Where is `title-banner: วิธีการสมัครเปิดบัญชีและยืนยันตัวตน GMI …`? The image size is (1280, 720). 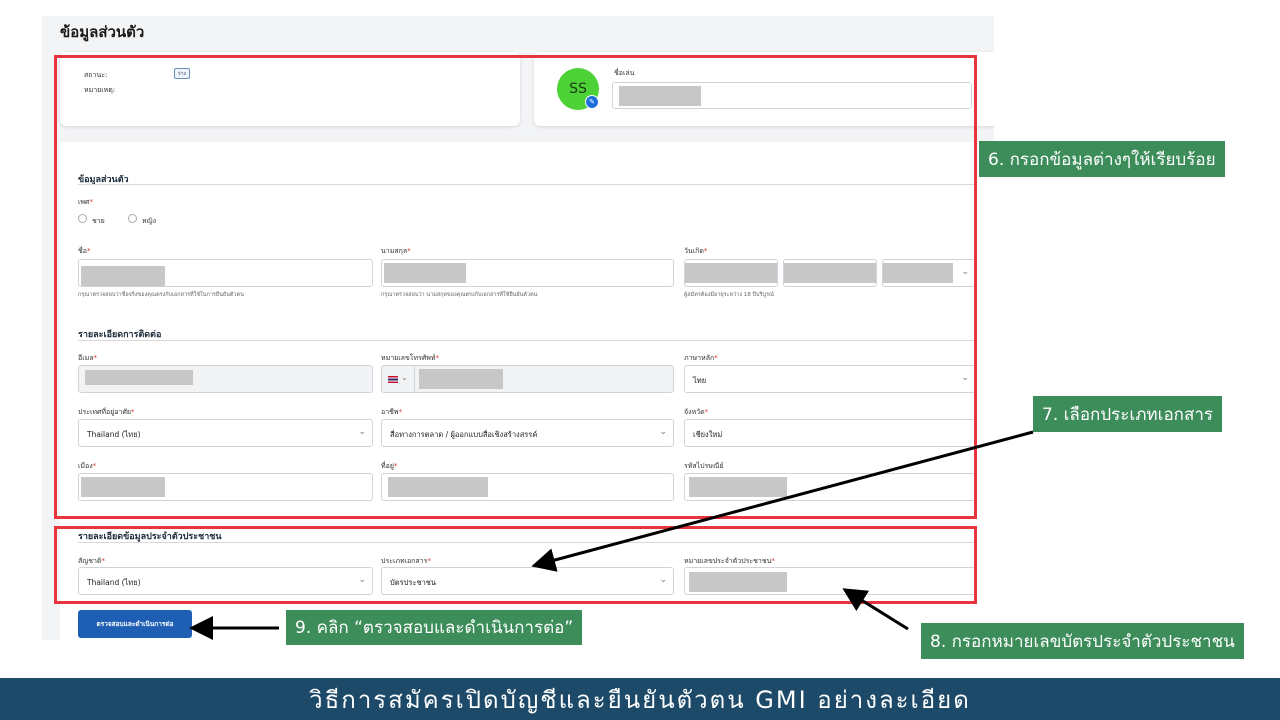 title-banner: วิธีการสมัครเปิดบัญชีและยืนยันตัวตน GMI … is located at coordinates (640, 699).